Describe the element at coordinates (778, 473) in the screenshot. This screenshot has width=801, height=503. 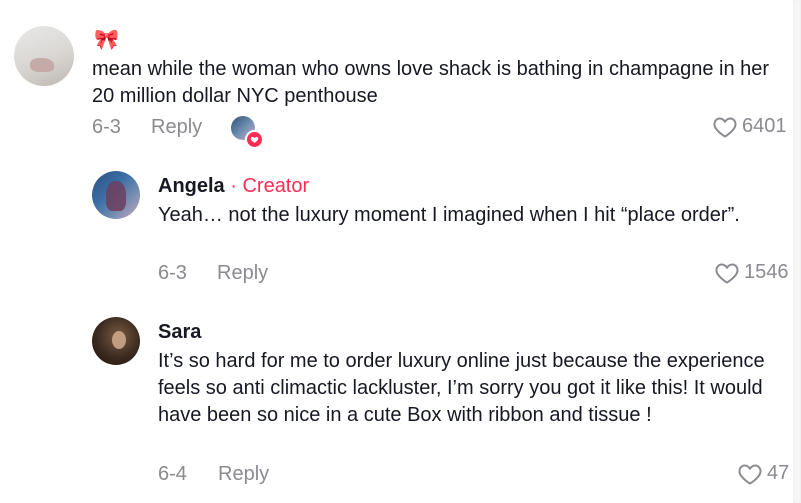
I see `like-count: 47` at that location.